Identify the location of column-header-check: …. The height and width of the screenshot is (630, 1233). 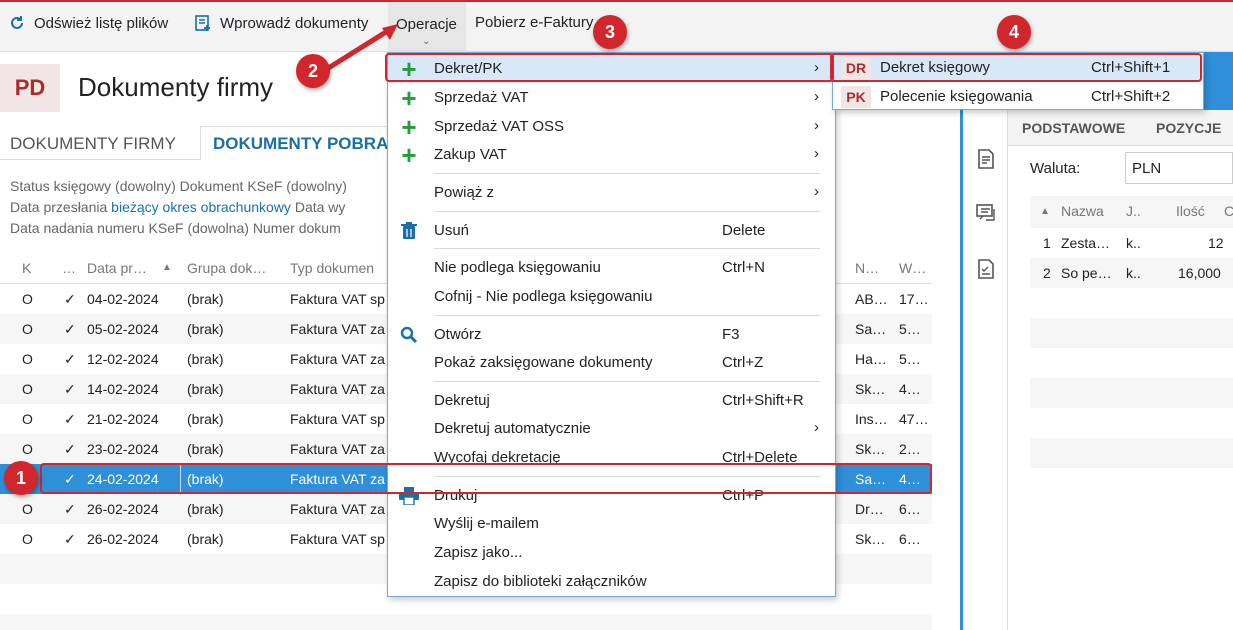
(69, 268).